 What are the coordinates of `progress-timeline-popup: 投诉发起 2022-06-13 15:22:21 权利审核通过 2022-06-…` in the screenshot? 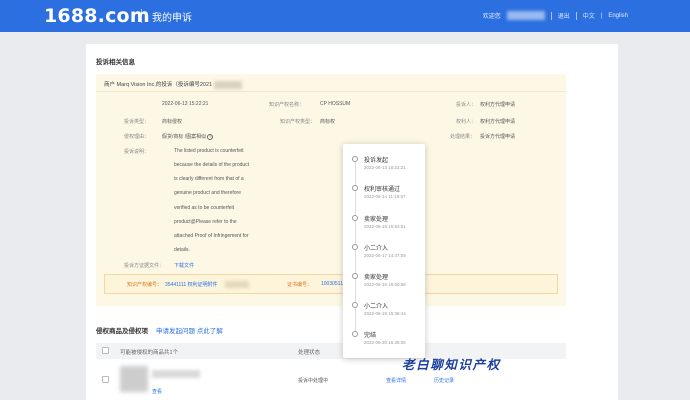 It's located at (384, 251).